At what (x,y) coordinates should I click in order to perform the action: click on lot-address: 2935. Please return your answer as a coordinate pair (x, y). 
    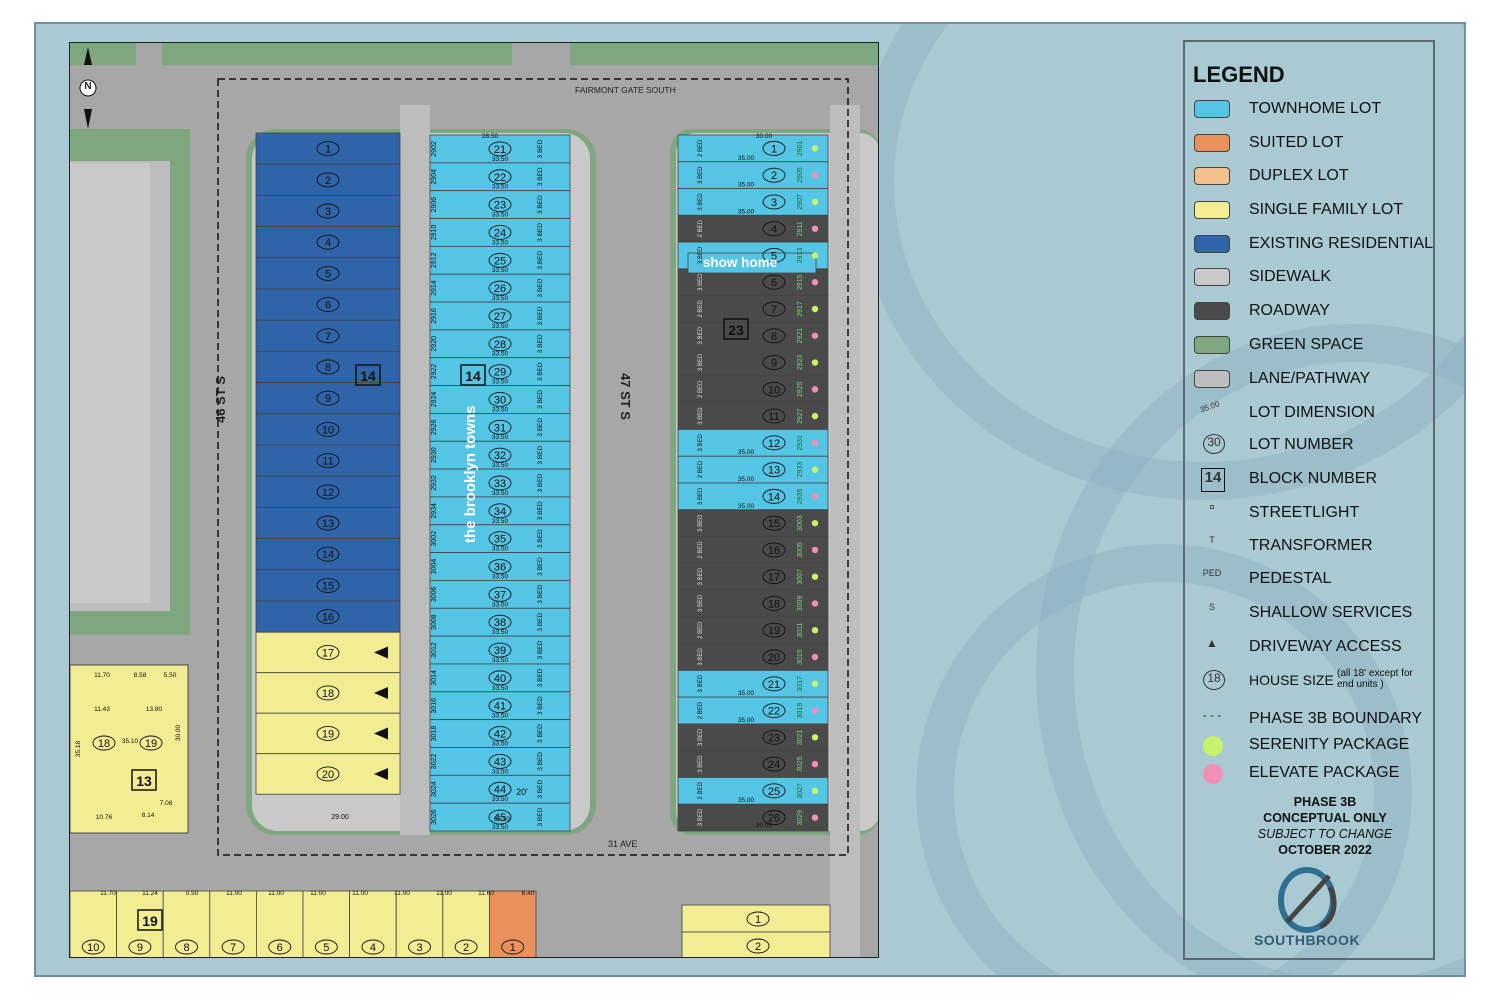
    Looking at the image, I should click on (800, 496).